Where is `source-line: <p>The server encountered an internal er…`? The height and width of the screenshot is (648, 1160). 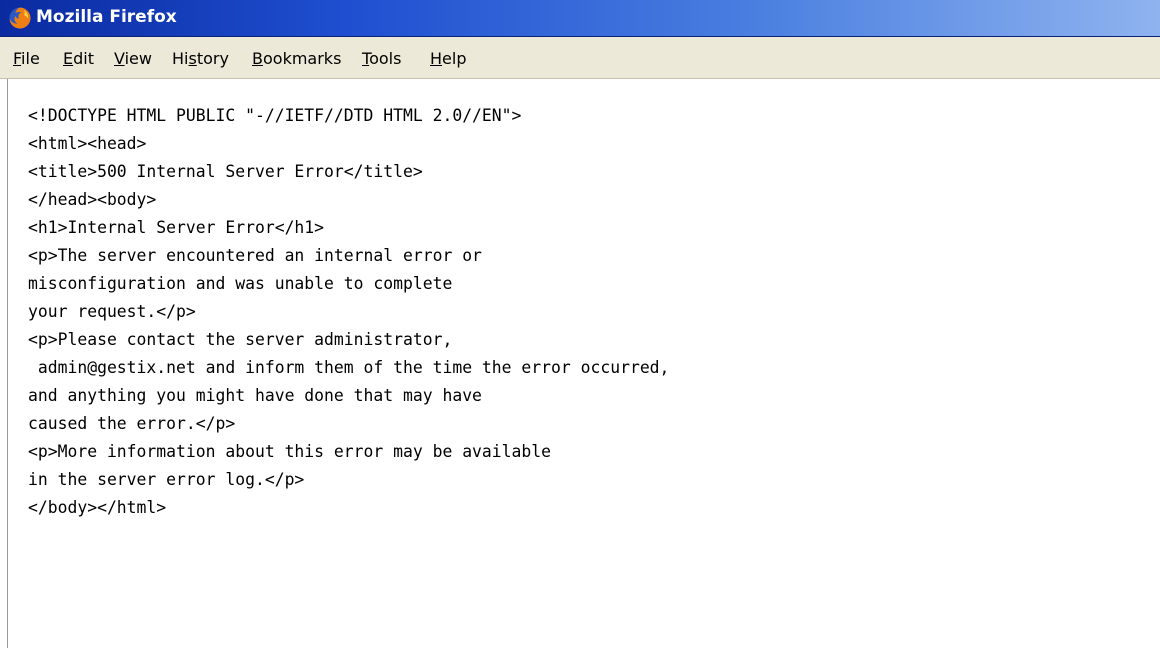
source-line: <p>The server encountered an internal er… is located at coordinates (255, 255).